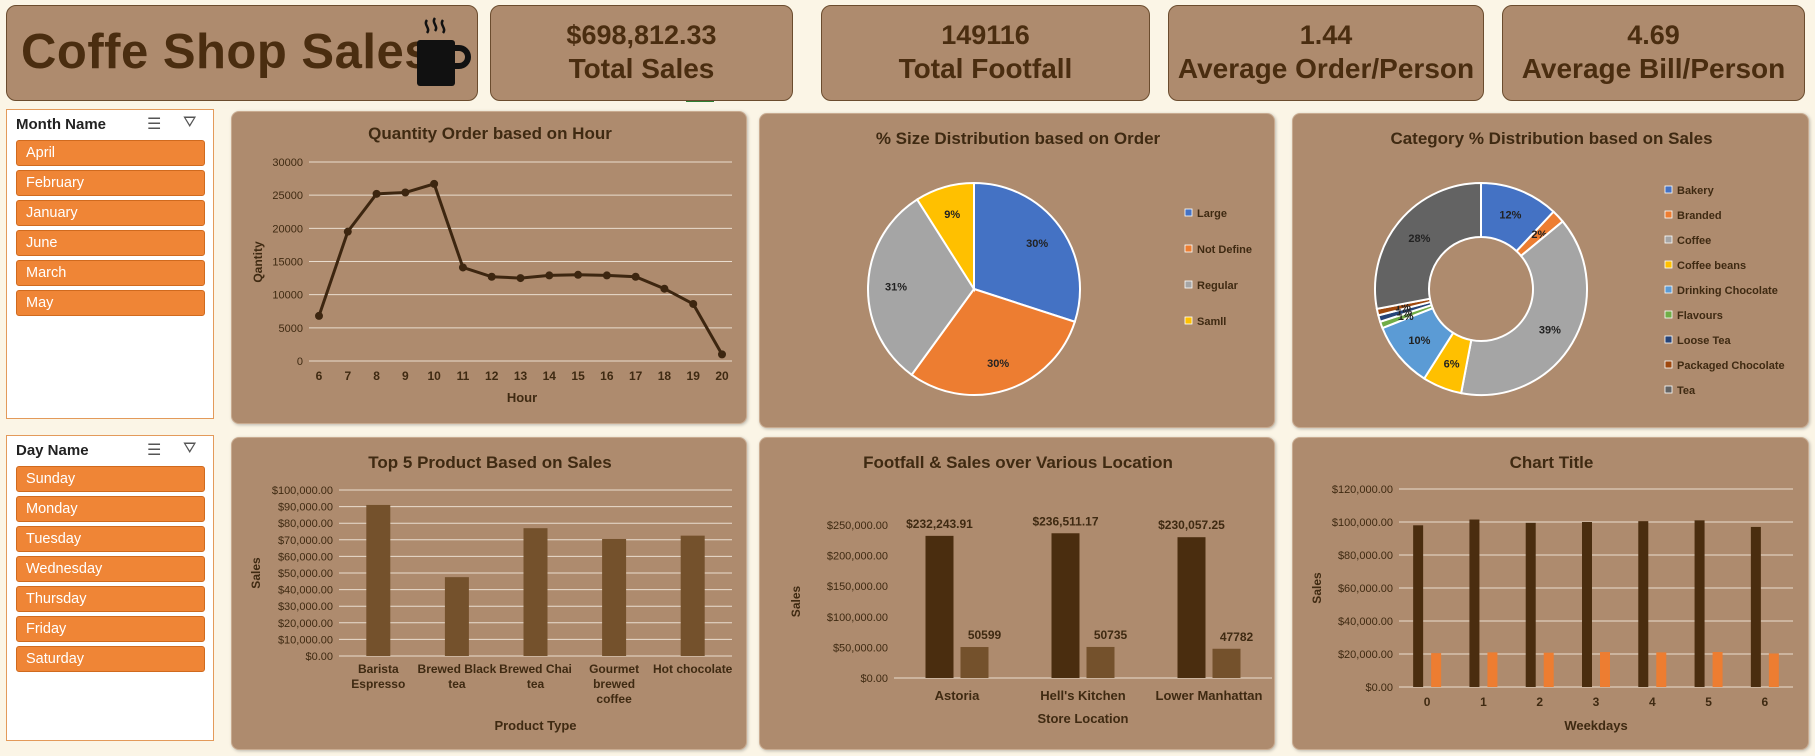 This screenshot has width=1815, height=756. Describe the element at coordinates (287, 196) in the screenshot. I see `y-tick-label: 25000` at that location.